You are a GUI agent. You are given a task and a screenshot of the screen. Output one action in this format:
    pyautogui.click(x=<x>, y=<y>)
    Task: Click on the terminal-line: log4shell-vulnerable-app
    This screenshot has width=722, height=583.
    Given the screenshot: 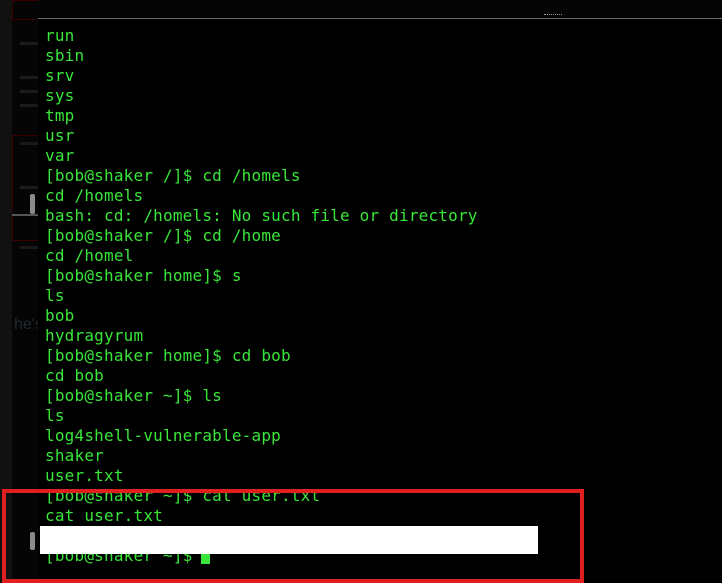 What is the action you would take?
    pyautogui.click(x=163, y=435)
    